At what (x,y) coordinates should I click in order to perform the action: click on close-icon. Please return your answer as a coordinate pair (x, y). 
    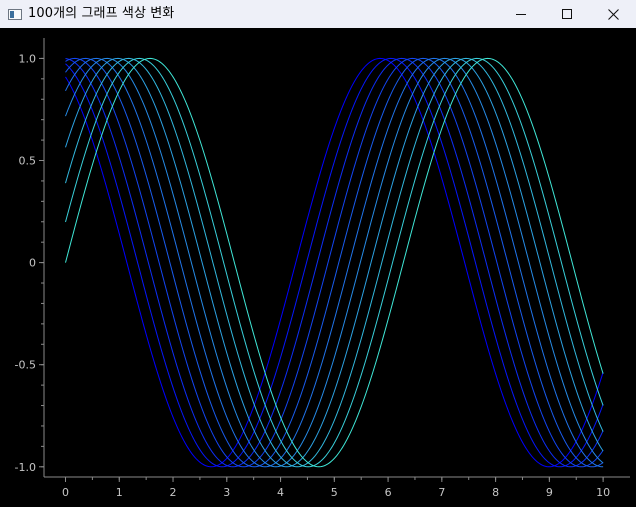
    Looking at the image, I should click on (613, 14).